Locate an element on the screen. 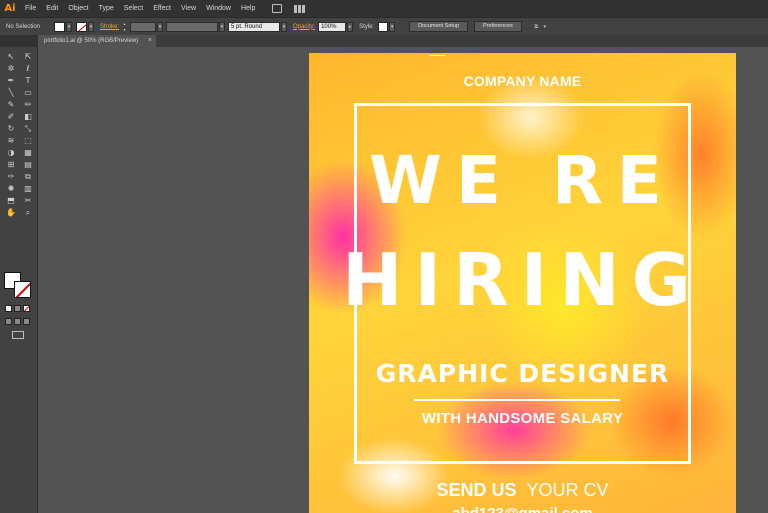 Image resolution: width=768 pixels, height=513 pixels. tools-grid: ↖ ⇱ ✲ ℓ ✒ T ╲ ▭ ✎ ✏ ✐ ◧ ↻ ⤡ ≋ ⬚ ◑ ▦ ⊞ ▤ ✑ ⧉ ✺ ▥ ⬒ ✂ ✋ ⌕ is located at coordinates (20, 135).